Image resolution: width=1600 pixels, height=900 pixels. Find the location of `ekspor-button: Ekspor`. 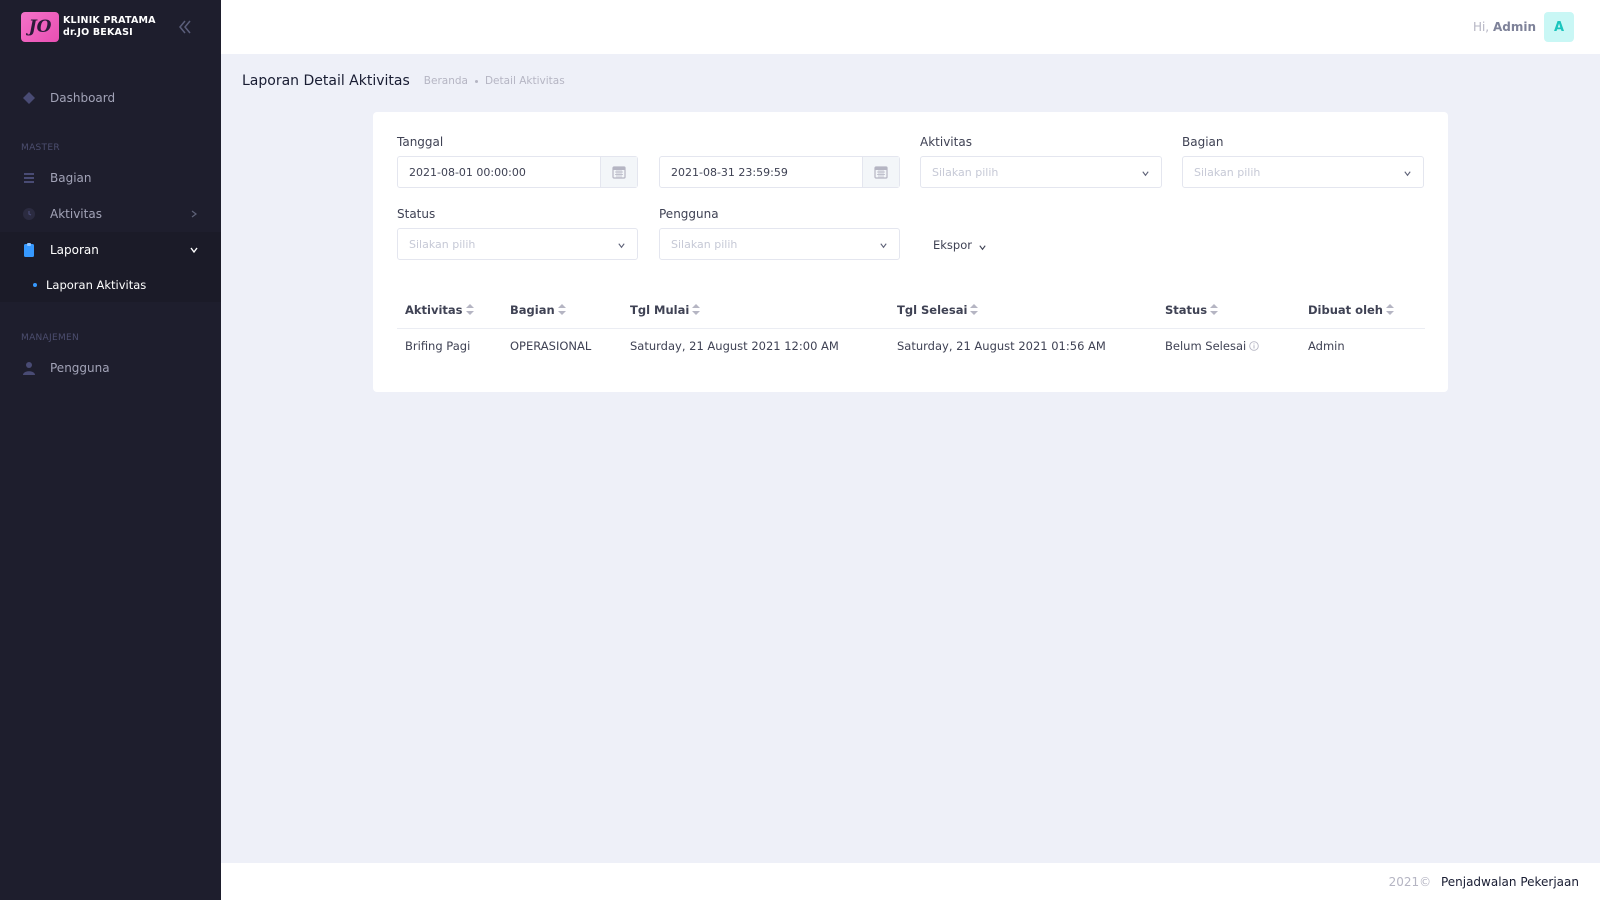

ekspor-button: Ekspor is located at coordinates (960, 245).